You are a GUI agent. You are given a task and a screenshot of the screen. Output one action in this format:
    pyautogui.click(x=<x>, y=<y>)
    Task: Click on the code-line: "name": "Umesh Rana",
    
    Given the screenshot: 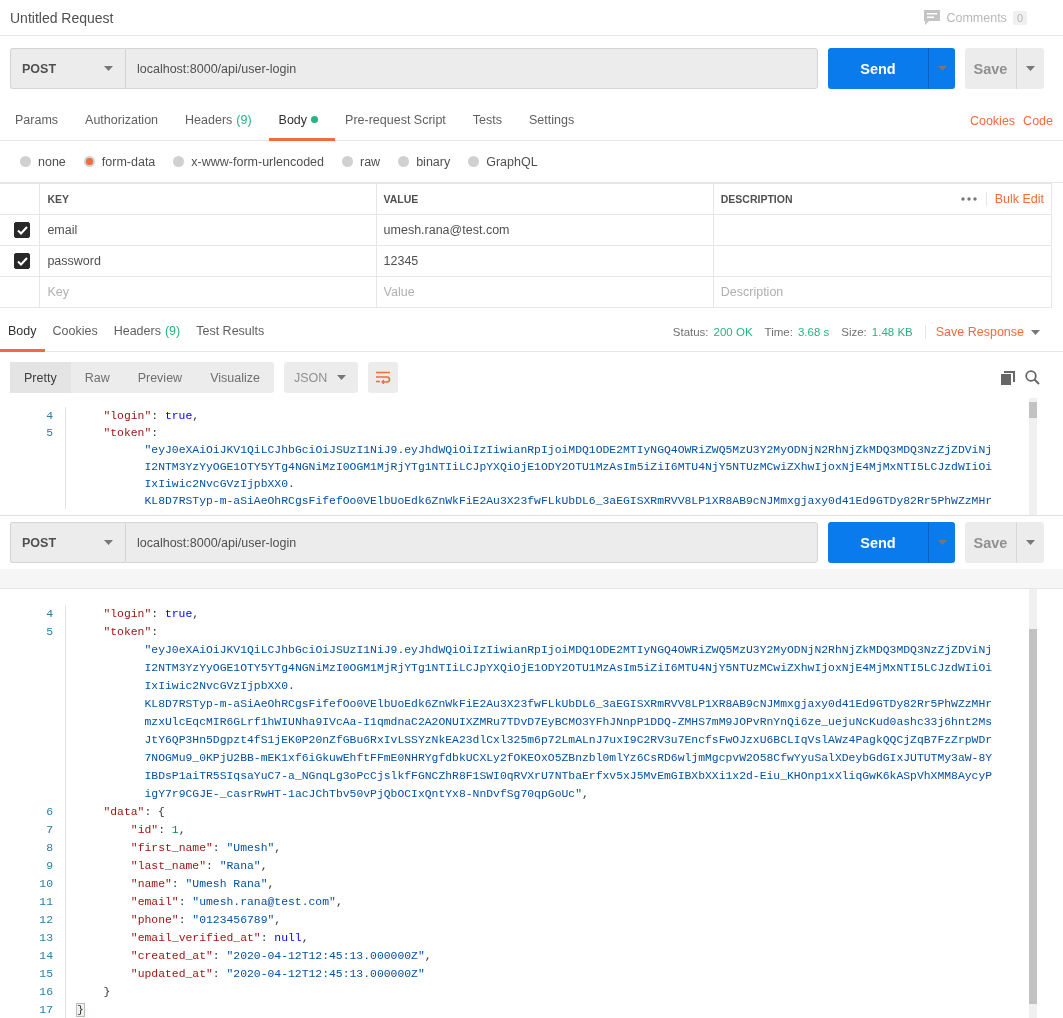 What is the action you would take?
    pyautogui.click(x=202, y=884)
    